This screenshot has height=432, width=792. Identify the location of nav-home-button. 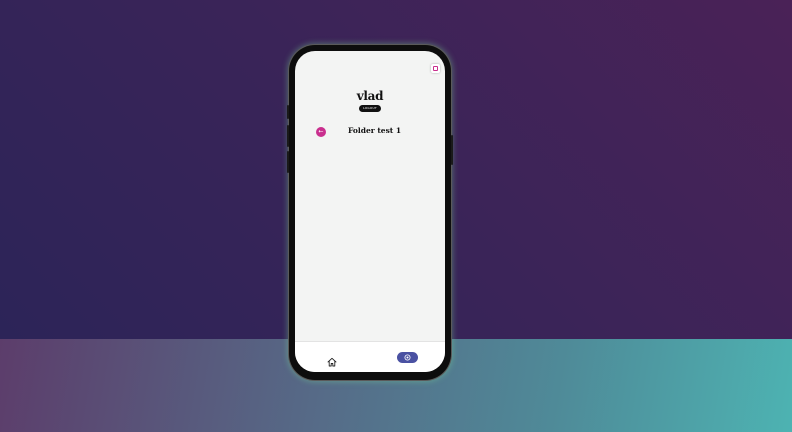
(332, 359).